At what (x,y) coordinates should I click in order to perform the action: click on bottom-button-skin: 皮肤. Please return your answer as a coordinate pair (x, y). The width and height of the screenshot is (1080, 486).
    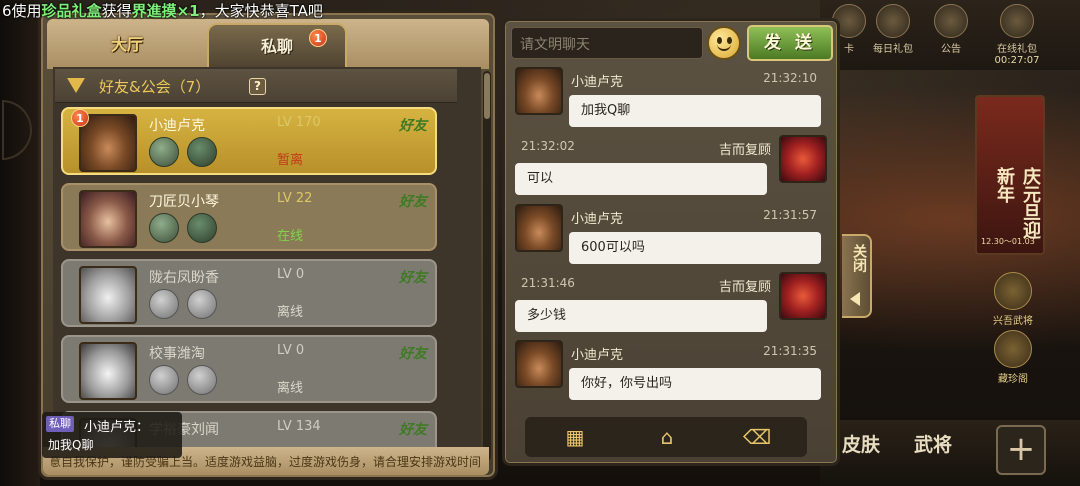
    Looking at the image, I should click on (861, 443).